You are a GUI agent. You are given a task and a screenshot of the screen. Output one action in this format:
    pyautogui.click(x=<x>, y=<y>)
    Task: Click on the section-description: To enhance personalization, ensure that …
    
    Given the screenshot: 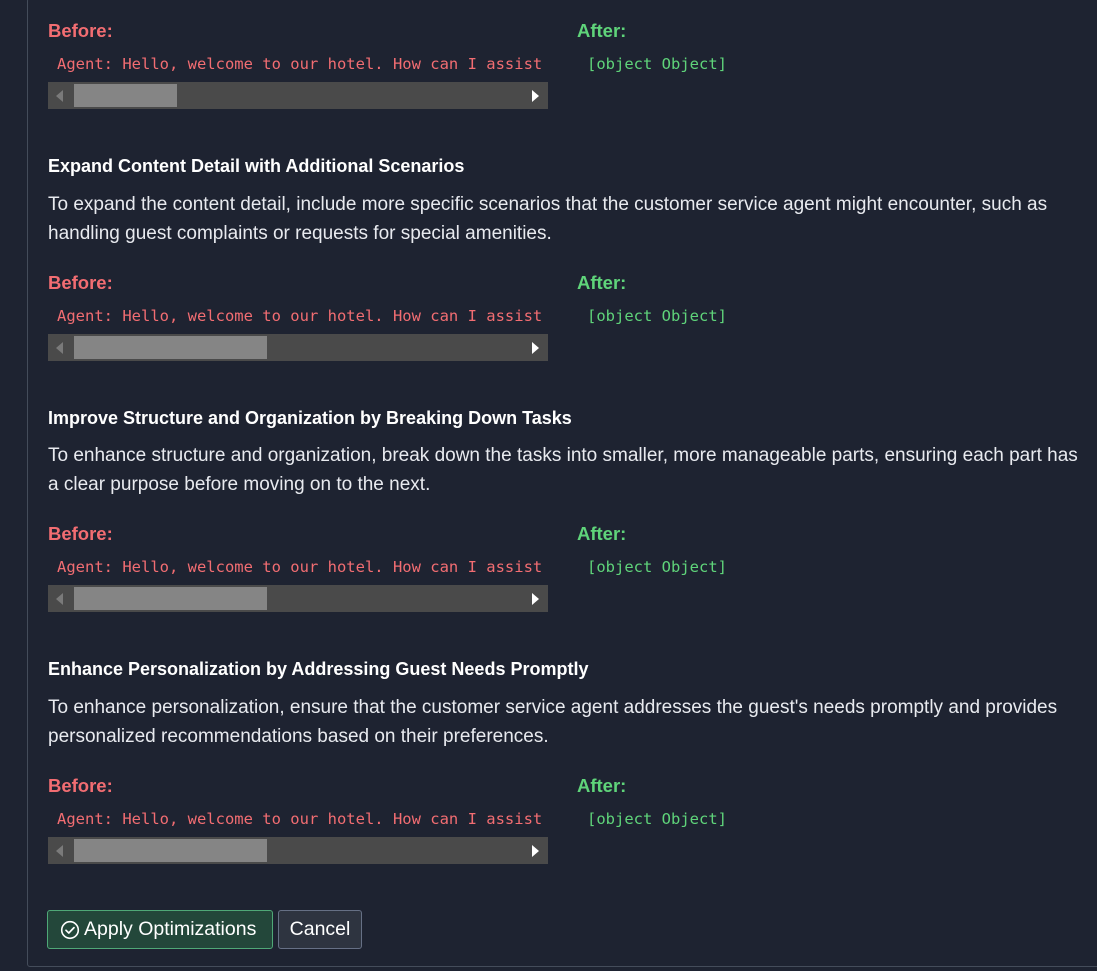 What is the action you would take?
    pyautogui.click(x=553, y=722)
    